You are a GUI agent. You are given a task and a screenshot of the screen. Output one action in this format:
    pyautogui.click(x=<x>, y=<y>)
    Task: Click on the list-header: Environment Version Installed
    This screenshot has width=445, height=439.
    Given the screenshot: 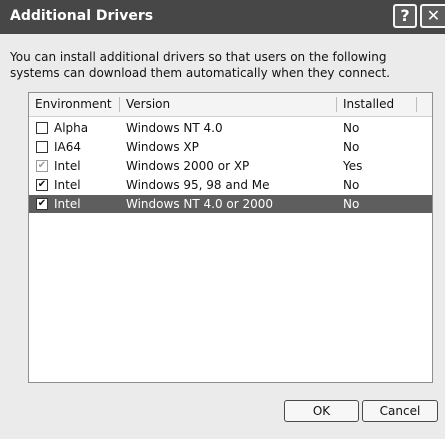 What is the action you would take?
    pyautogui.click(x=230, y=105)
    